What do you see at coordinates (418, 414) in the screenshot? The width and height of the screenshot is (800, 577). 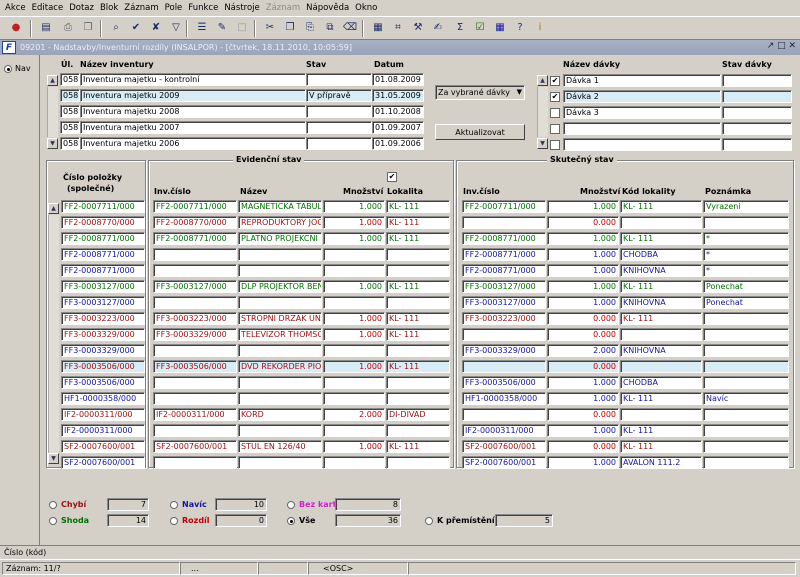 I see `ev-lokalita-field: DI-DIVAD` at bounding box center [418, 414].